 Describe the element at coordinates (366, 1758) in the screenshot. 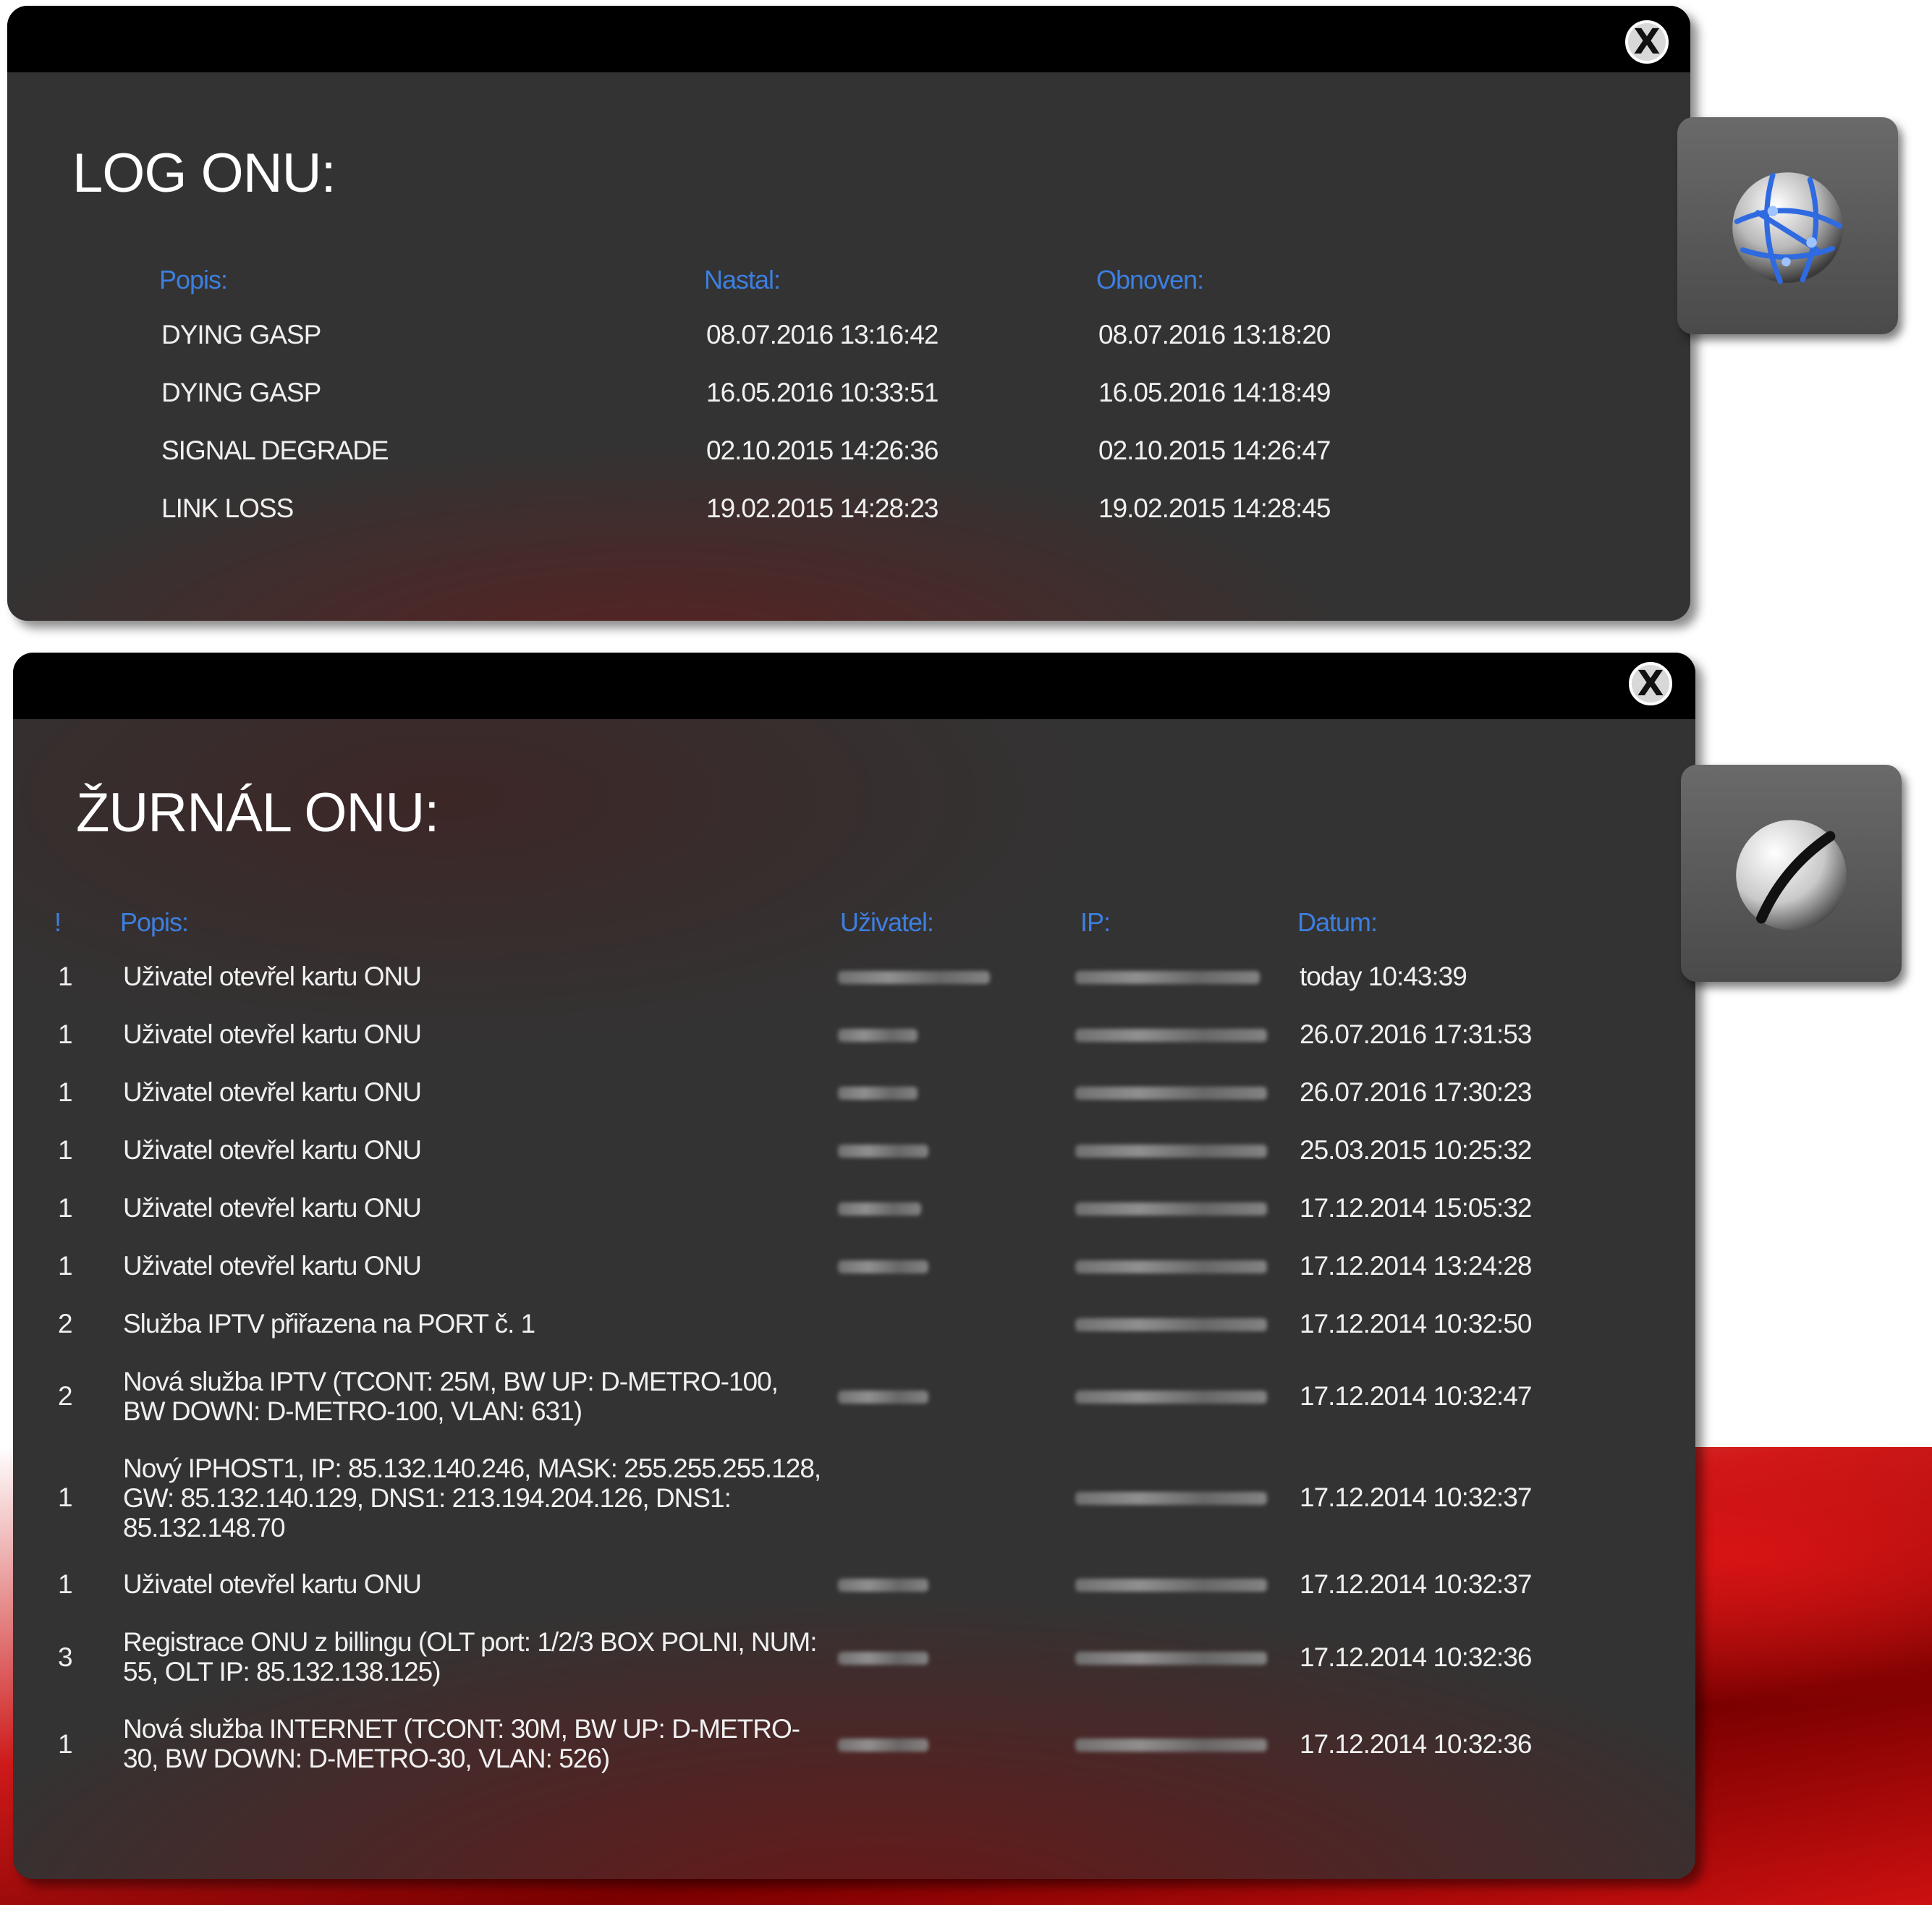

I see `popis-line: 30, BW DOWN: D-METRO-30, VLAN: 526)` at that location.